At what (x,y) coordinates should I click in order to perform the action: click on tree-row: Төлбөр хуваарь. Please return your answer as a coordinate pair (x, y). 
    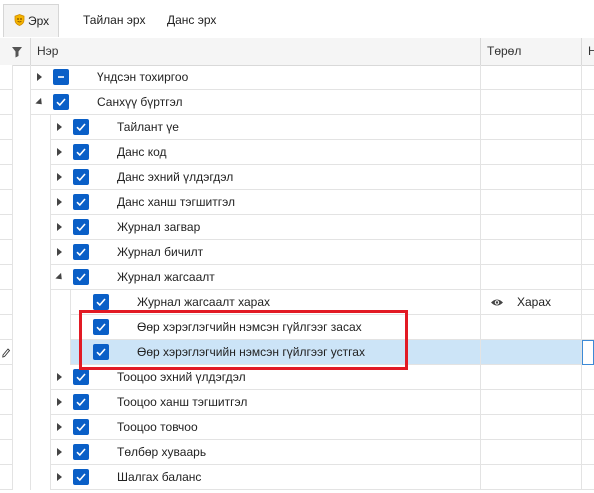
    Looking at the image, I should click on (297, 452).